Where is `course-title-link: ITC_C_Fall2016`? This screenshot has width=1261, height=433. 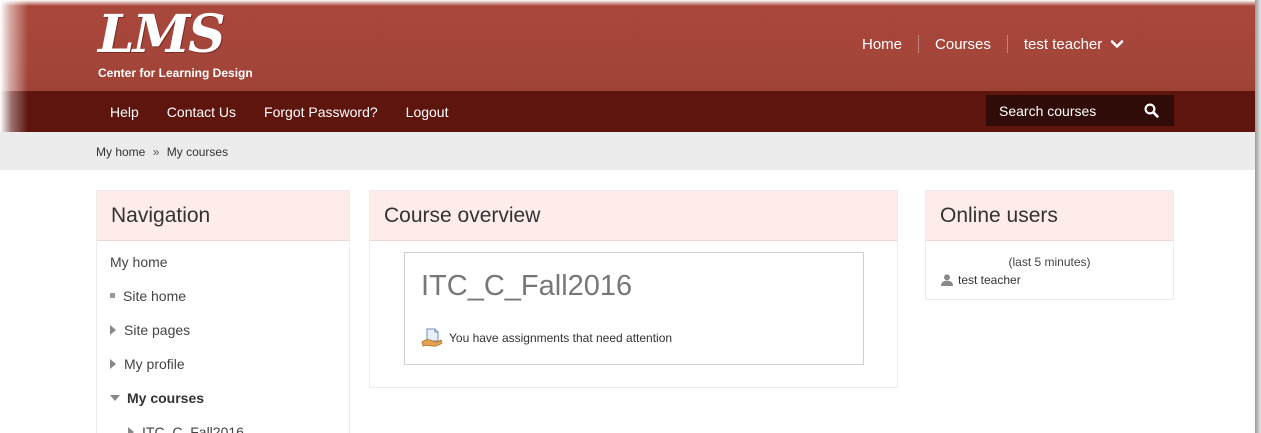 course-title-link: ITC_C_Fall2016 is located at coordinates (526, 286).